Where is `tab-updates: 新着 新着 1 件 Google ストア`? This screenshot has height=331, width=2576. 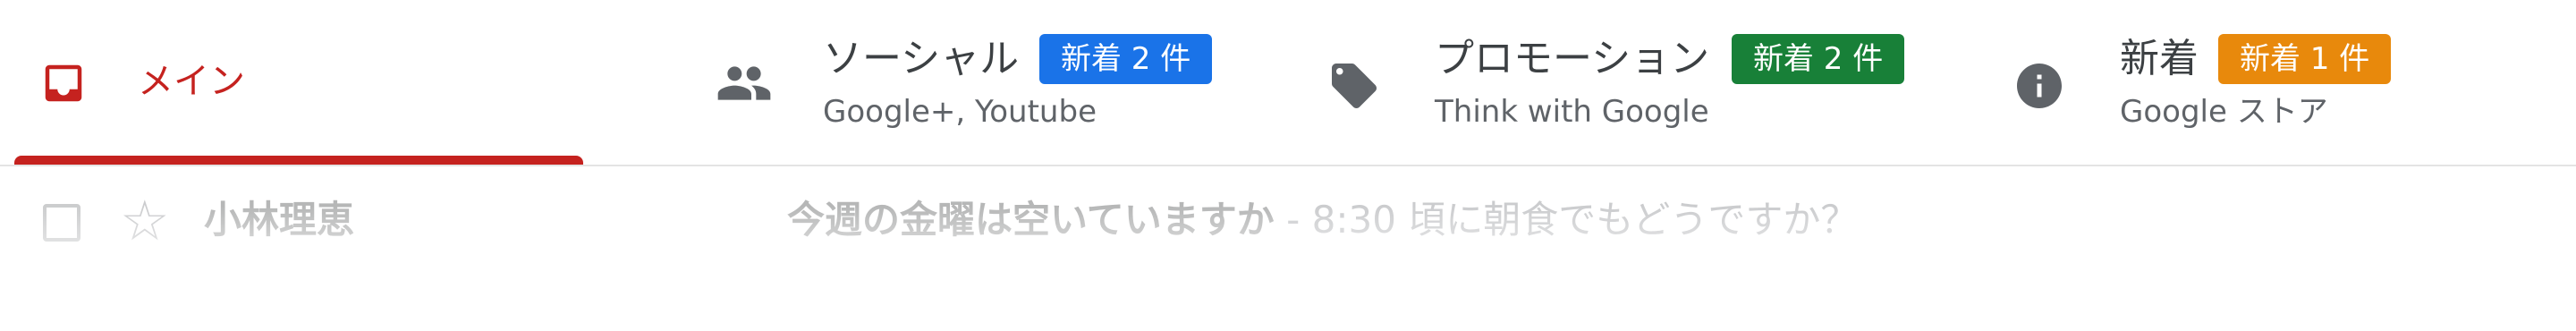 tab-updates: 新着 新着 1 件 Google ストア is located at coordinates (2294, 82).